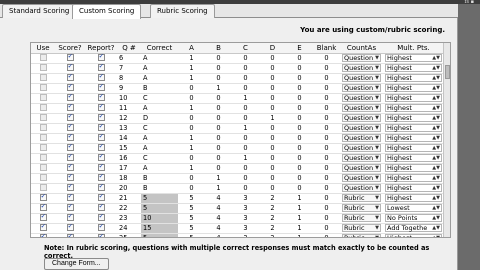 This screenshot has height=270, width=480. What do you see at coordinates (129, 118) in the screenshot?
I see `question-number-cell: 12` at bounding box center [129, 118].